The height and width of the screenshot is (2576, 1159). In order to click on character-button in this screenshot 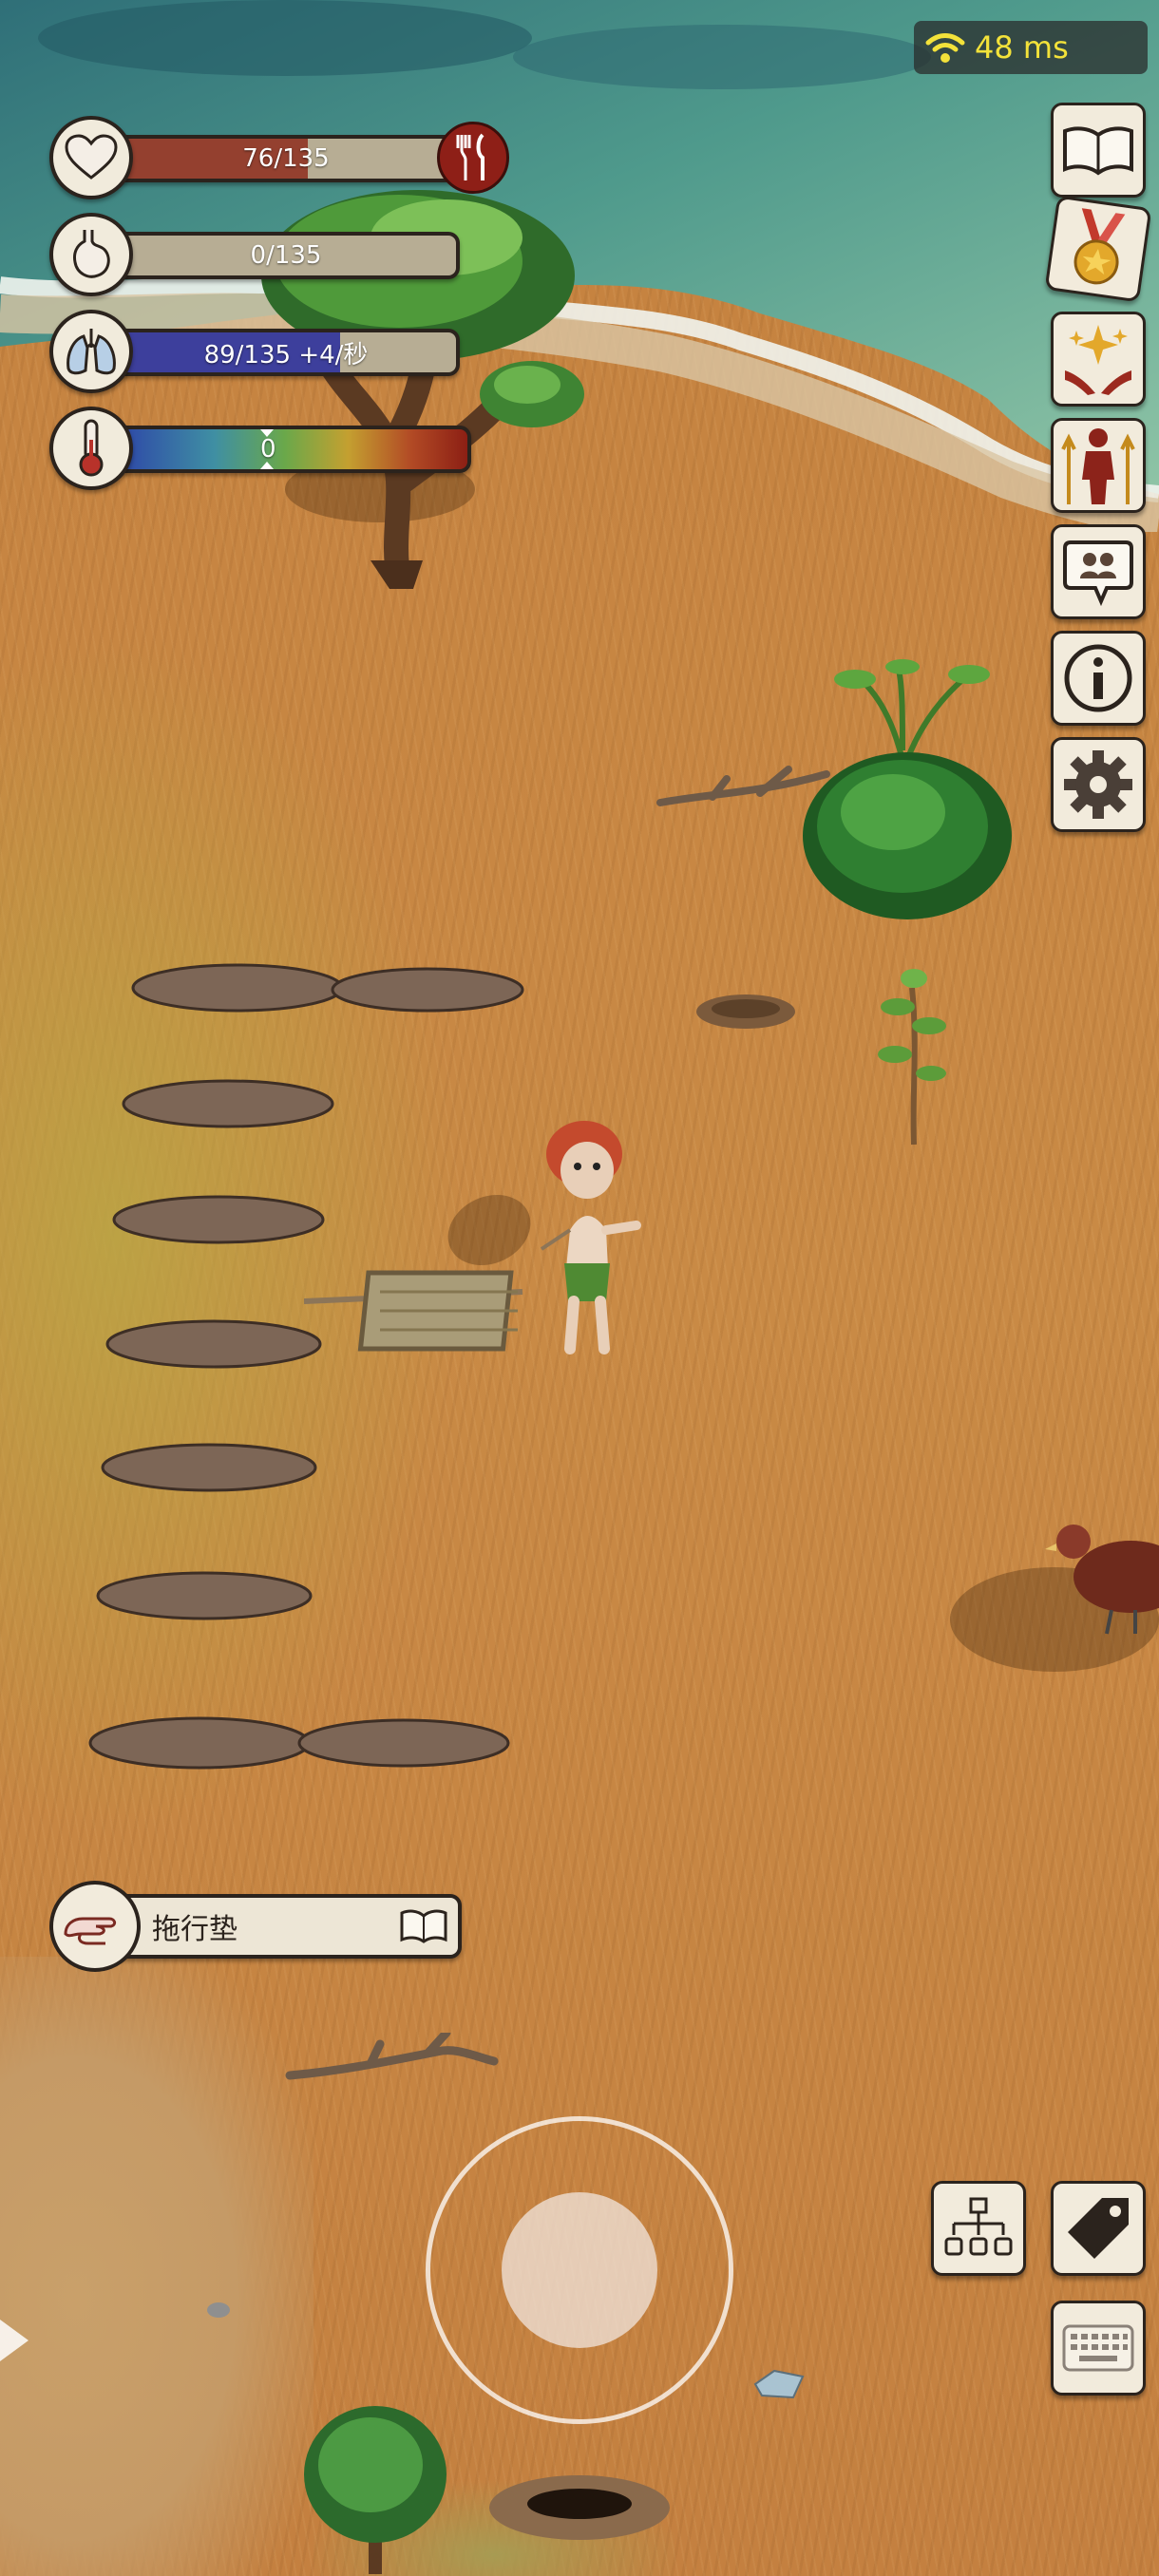, I will do `click(1098, 465)`.